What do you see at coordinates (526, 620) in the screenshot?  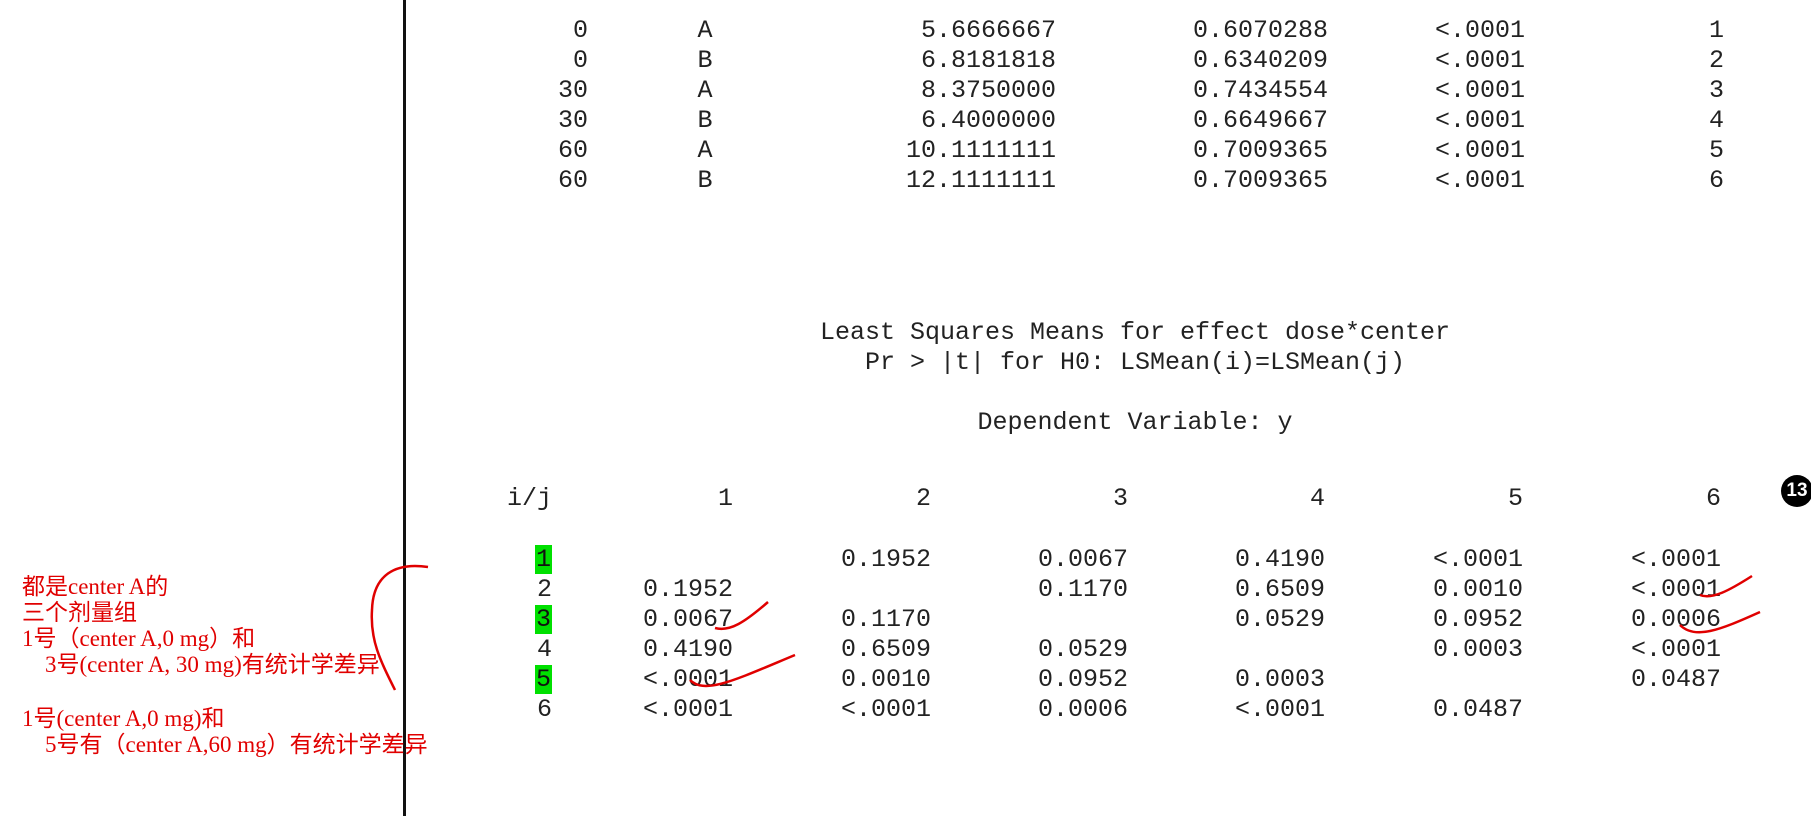 I see `matrix-row-label: 3` at bounding box center [526, 620].